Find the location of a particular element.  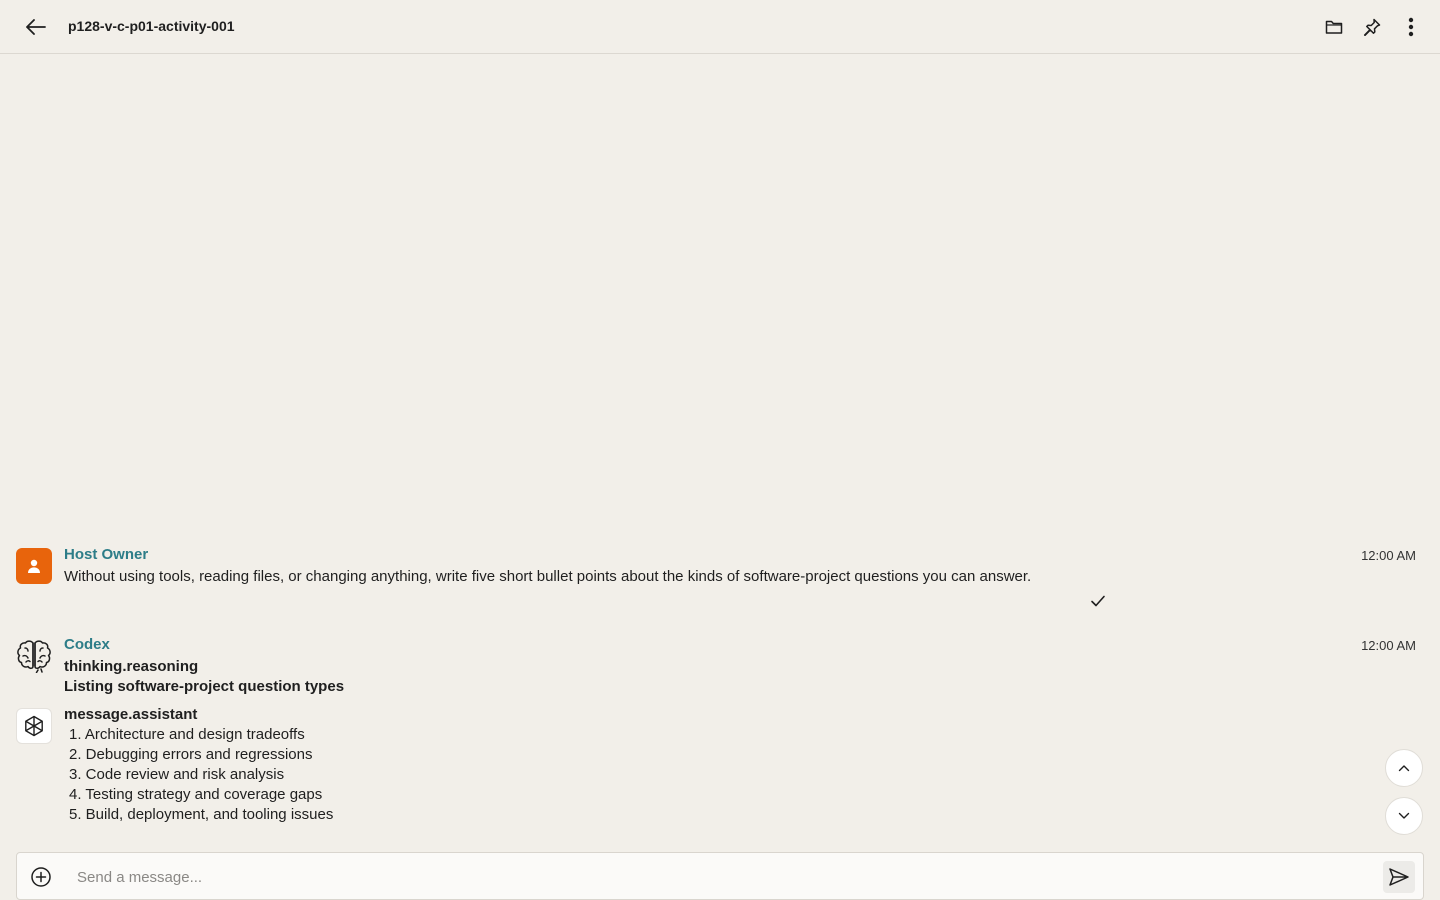

send-icon is located at coordinates (1399, 877).